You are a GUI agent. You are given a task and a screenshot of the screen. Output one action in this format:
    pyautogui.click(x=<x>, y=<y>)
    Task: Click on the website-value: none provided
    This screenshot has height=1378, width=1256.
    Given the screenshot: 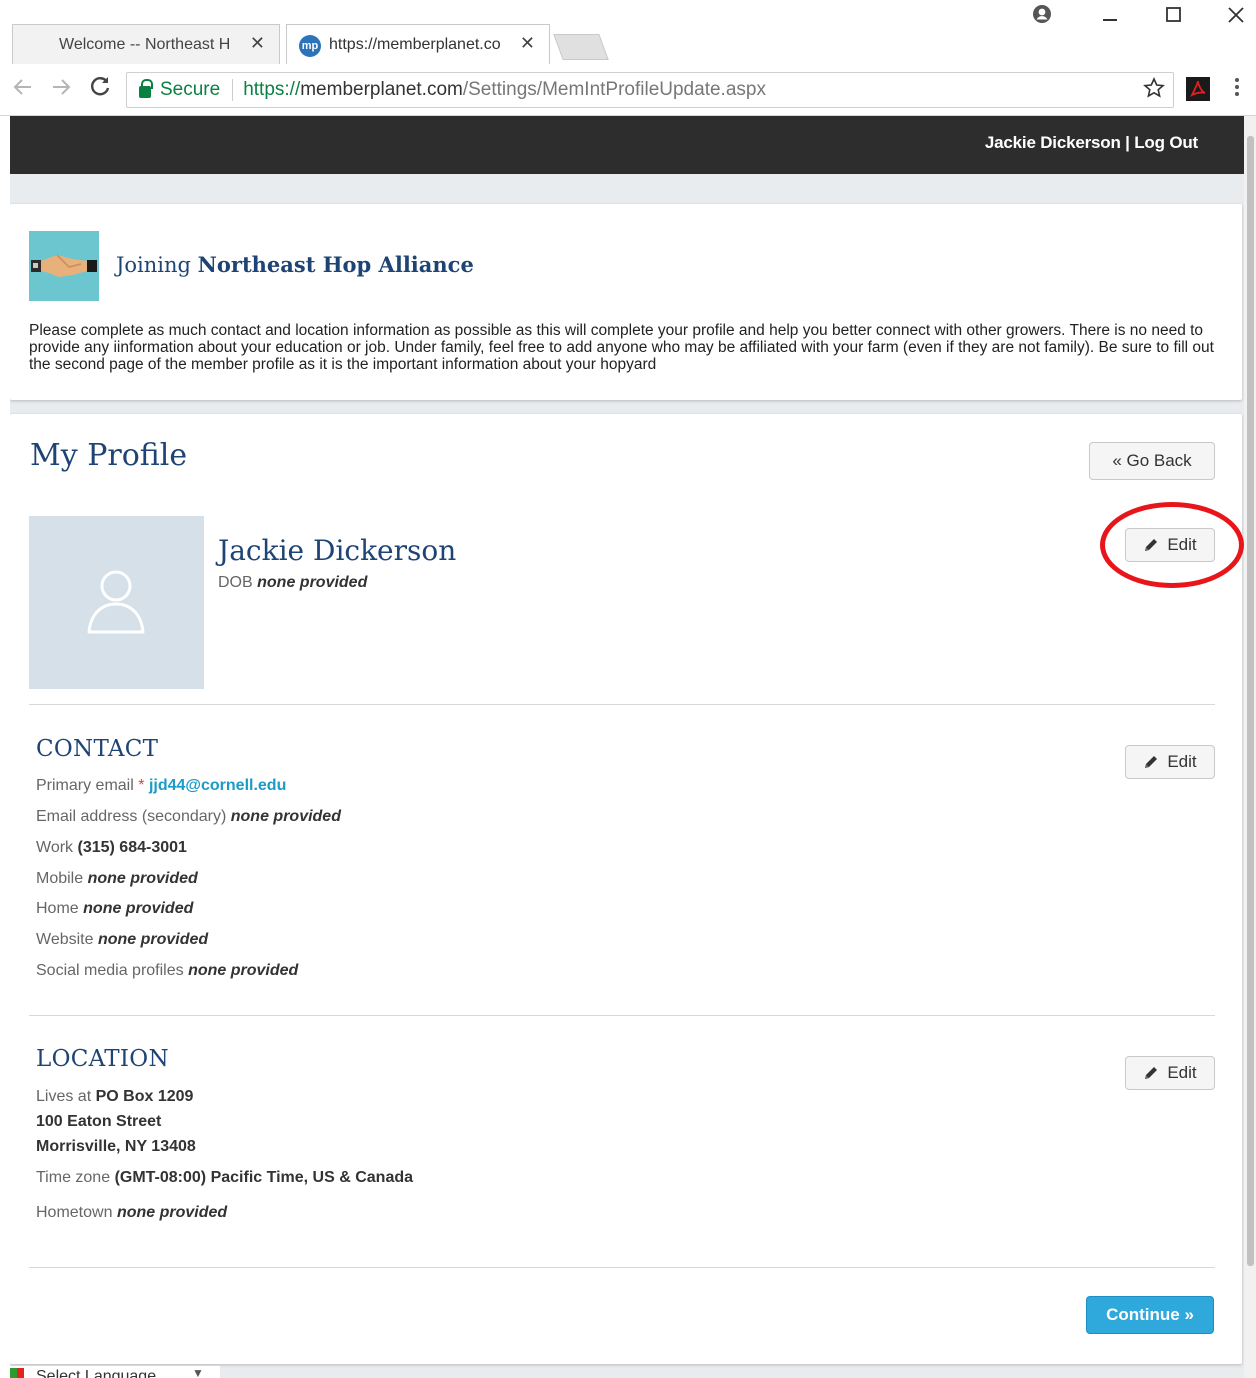 What is the action you would take?
    pyautogui.click(x=153, y=939)
    